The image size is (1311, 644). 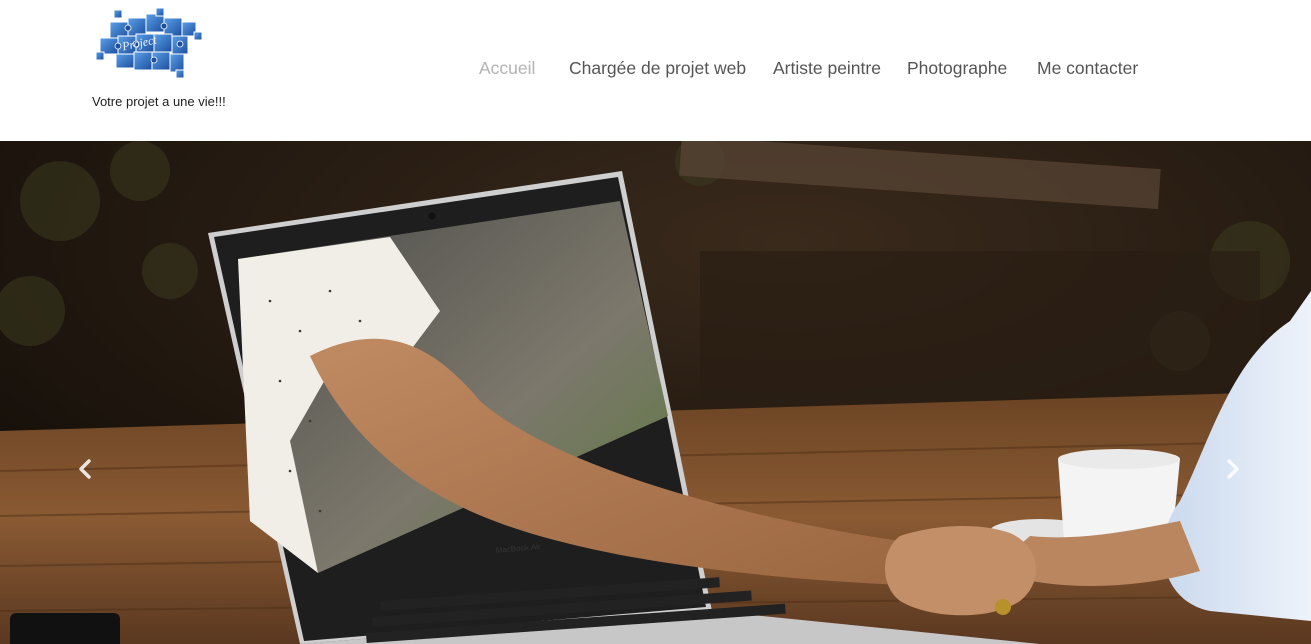 I want to click on chevron-left-icon, so click(x=86, y=469).